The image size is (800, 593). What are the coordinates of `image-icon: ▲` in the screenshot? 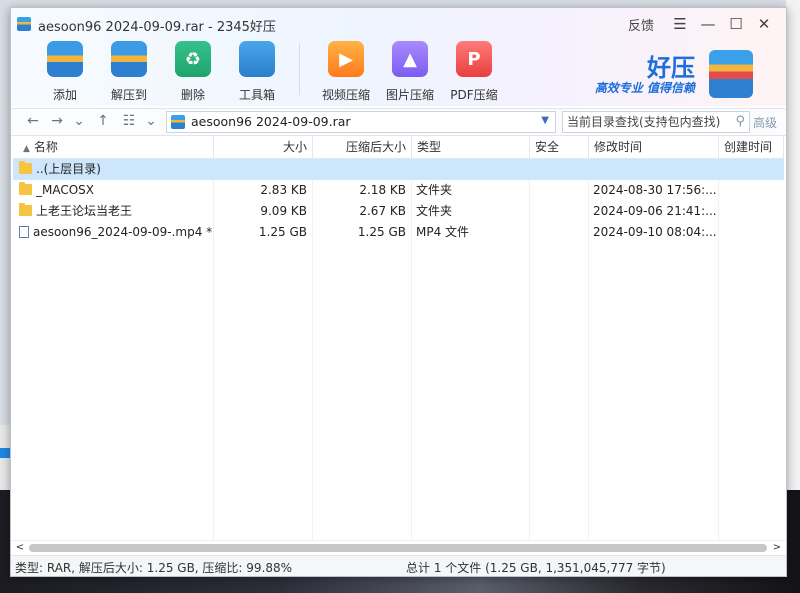 It's located at (410, 59).